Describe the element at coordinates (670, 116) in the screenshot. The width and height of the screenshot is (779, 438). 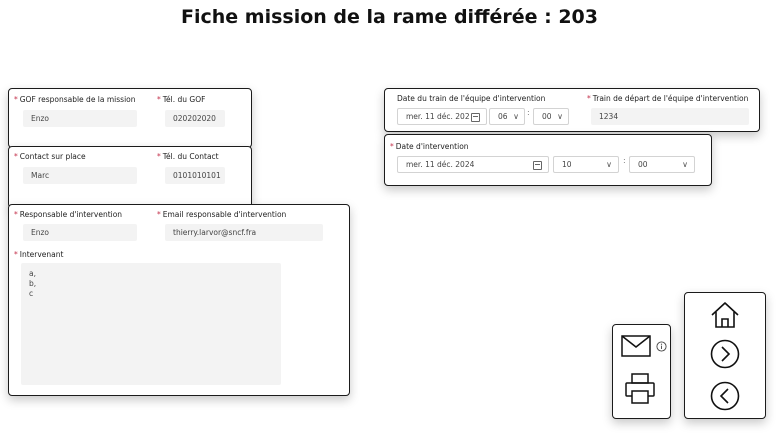
I see `train-depart-input: 1234` at that location.